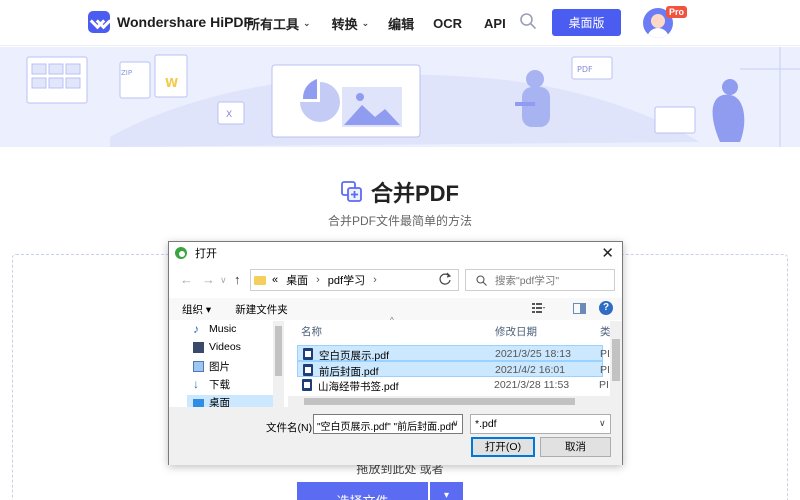  I want to click on file-row: 空白页展示.pdf 2021/3/25 18:13 PI, so click(453, 353).